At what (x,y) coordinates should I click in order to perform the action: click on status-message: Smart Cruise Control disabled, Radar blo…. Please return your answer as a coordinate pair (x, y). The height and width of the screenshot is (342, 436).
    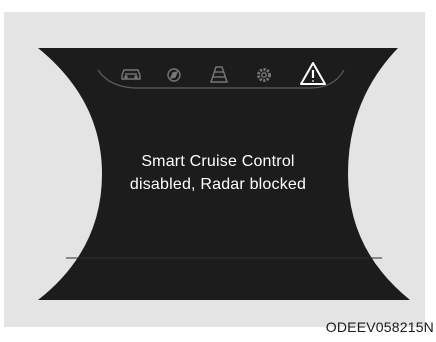
    Looking at the image, I should click on (218, 173).